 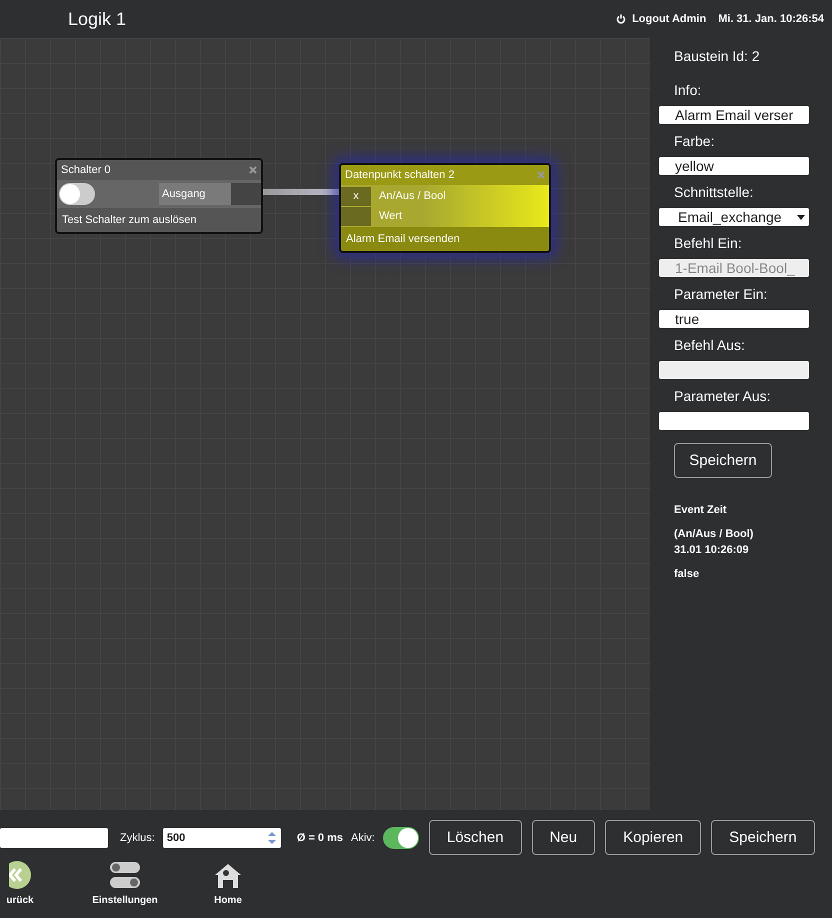 What do you see at coordinates (356, 196) in the screenshot?
I see `port-socket: x` at bounding box center [356, 196].